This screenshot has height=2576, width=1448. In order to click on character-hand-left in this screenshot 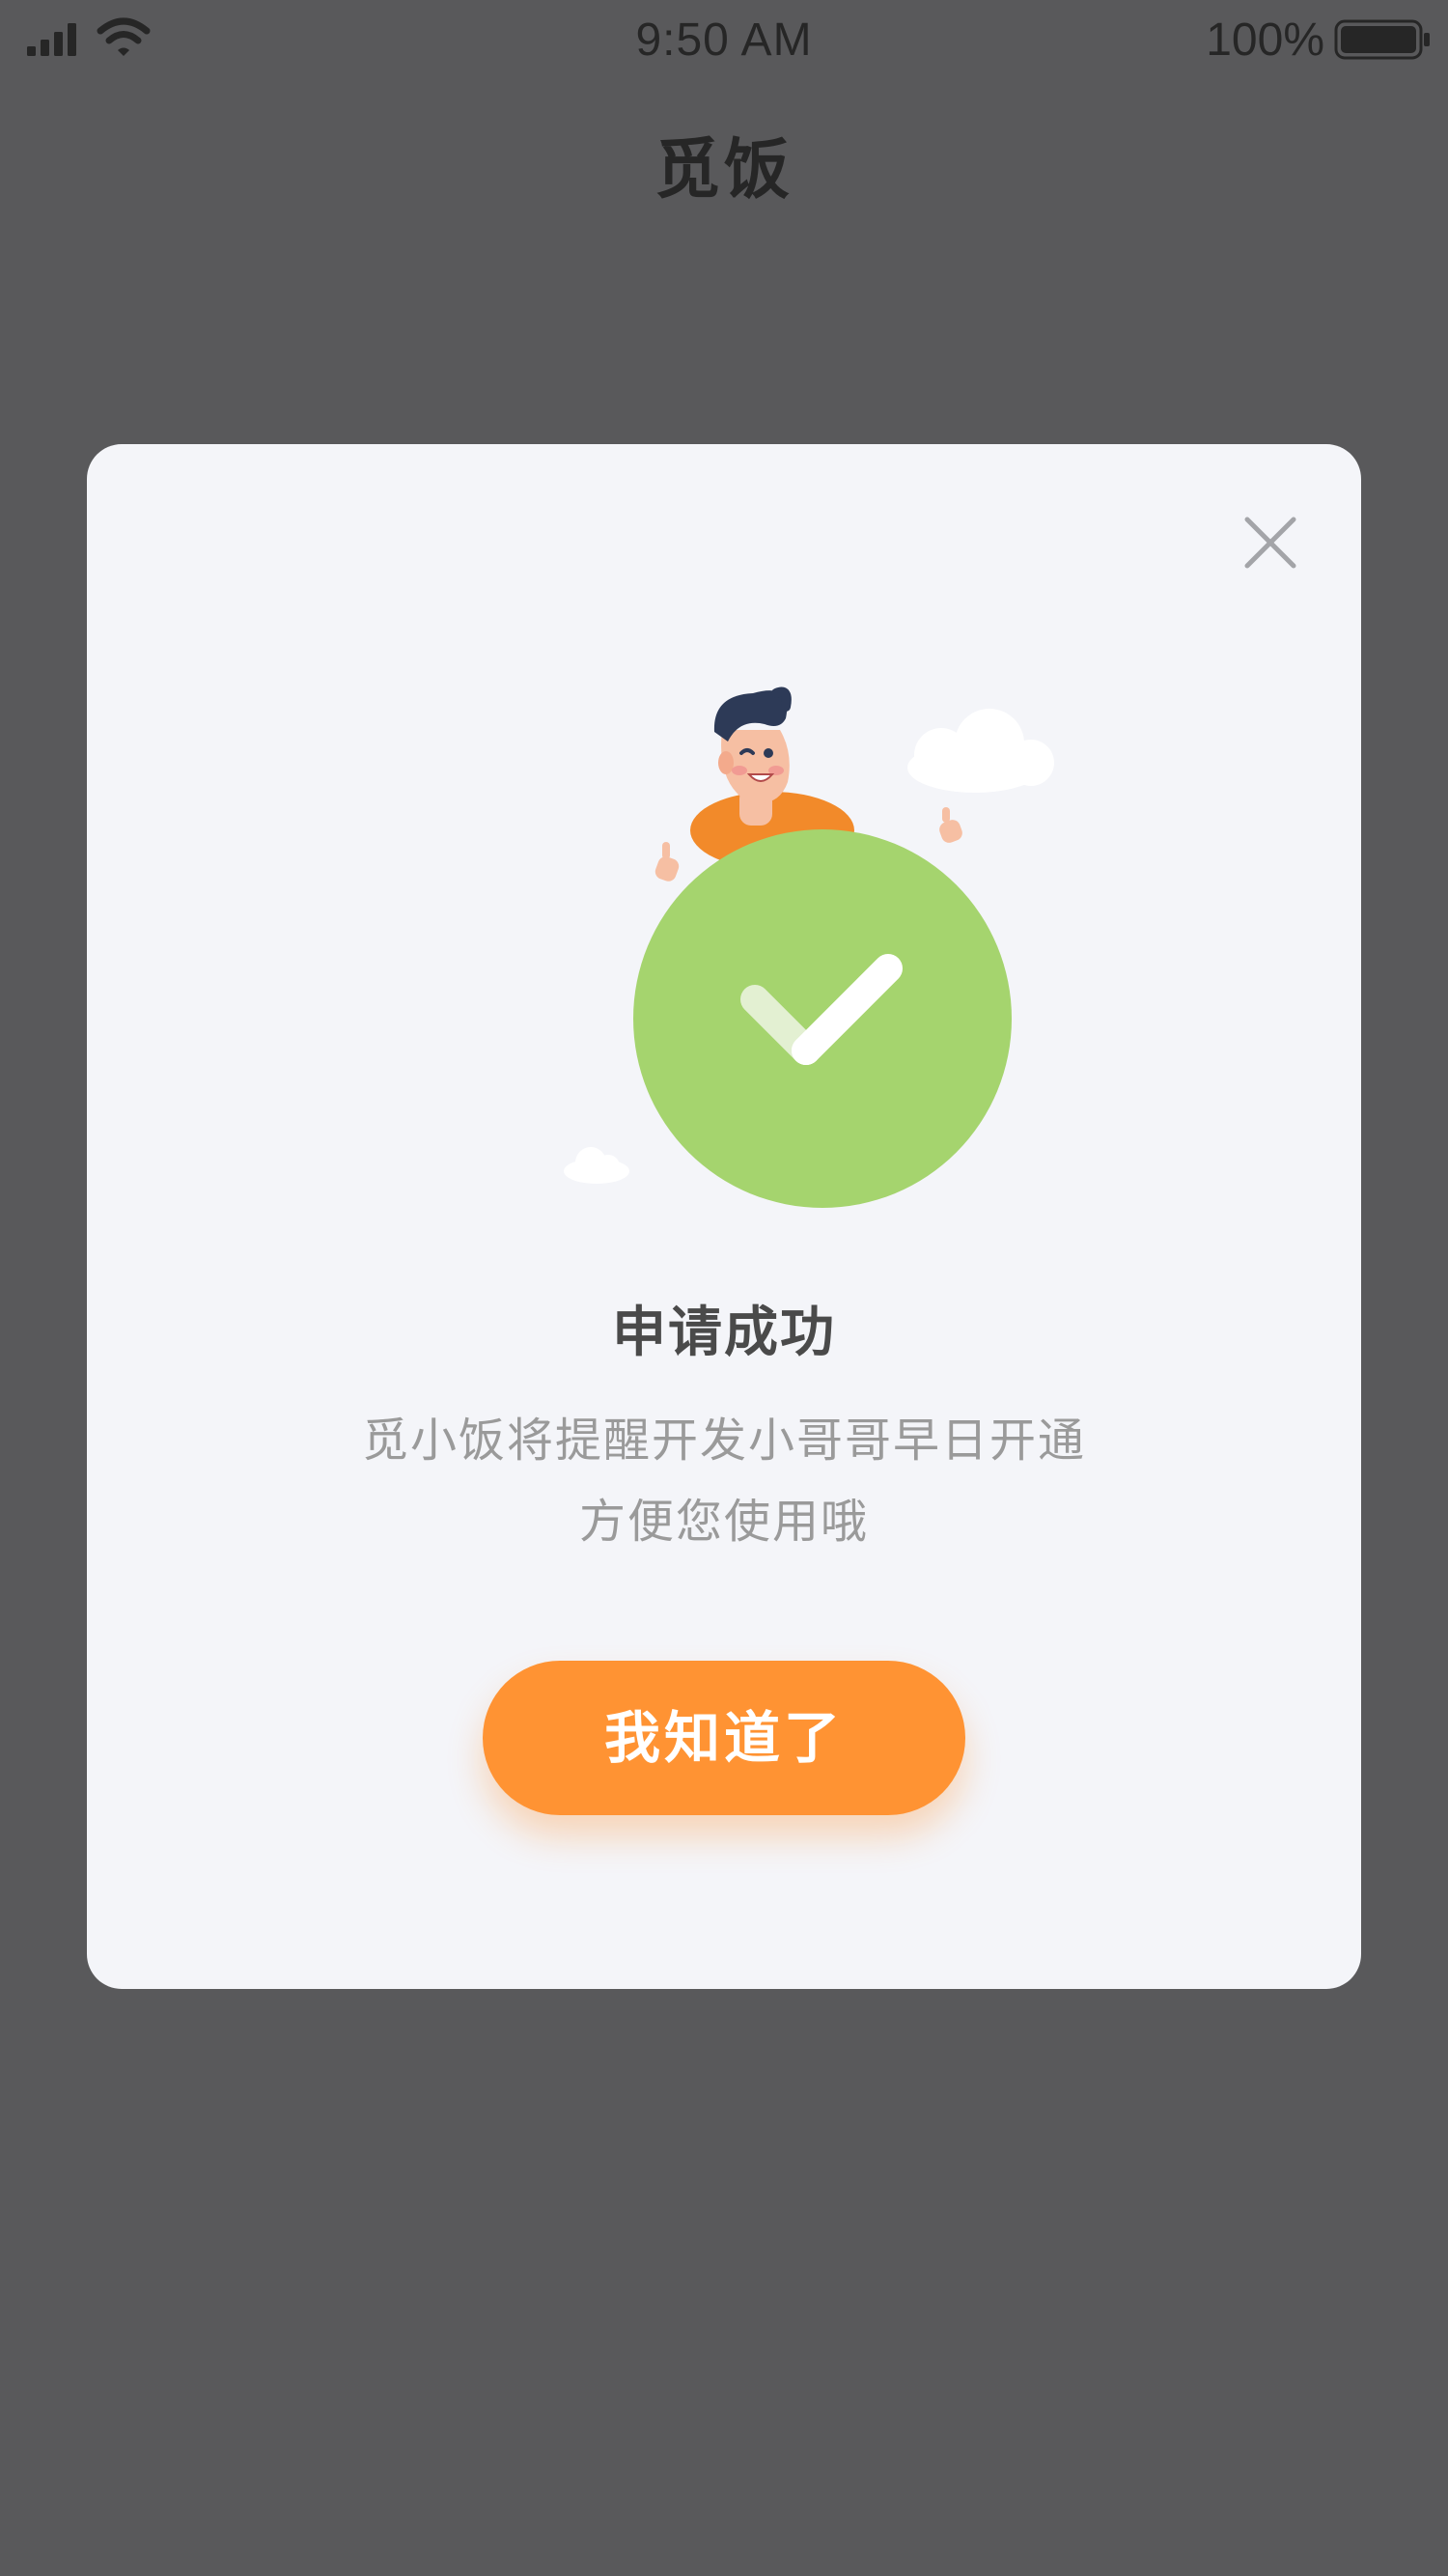, I will do `click(667, 862)`.